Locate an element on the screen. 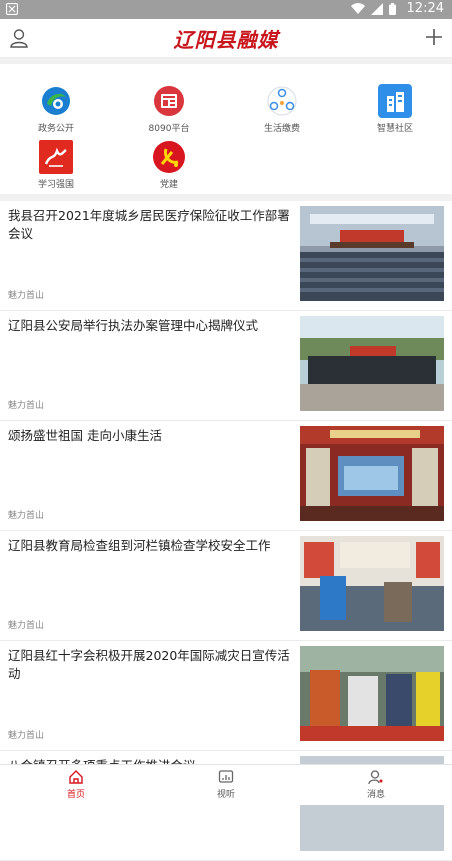 The image size is (452, 861). bottom-nav: 首页 视听 消息 is located at coordinates (226, 784).